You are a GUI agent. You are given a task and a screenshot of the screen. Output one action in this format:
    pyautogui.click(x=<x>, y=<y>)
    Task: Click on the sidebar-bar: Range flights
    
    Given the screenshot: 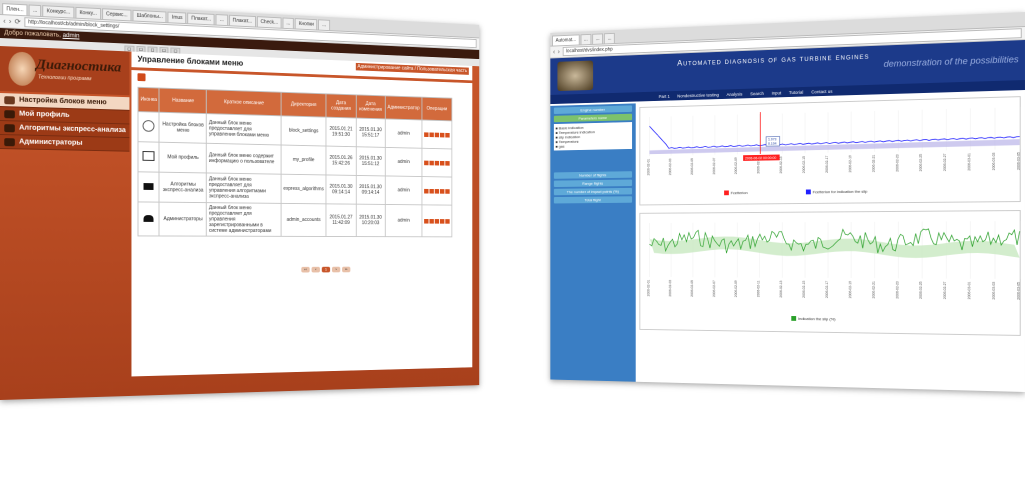 What is the action you would take?
    pyautogui.click(x=593, y=183)
    